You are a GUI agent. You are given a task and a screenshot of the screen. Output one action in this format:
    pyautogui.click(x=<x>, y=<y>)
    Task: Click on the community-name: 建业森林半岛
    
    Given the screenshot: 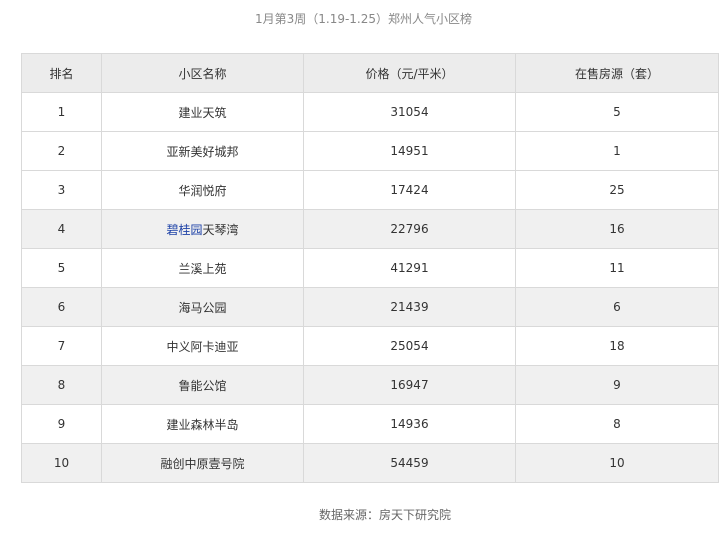 What is the action you would take?
    pyautogui.click(x=202, y=424)
    